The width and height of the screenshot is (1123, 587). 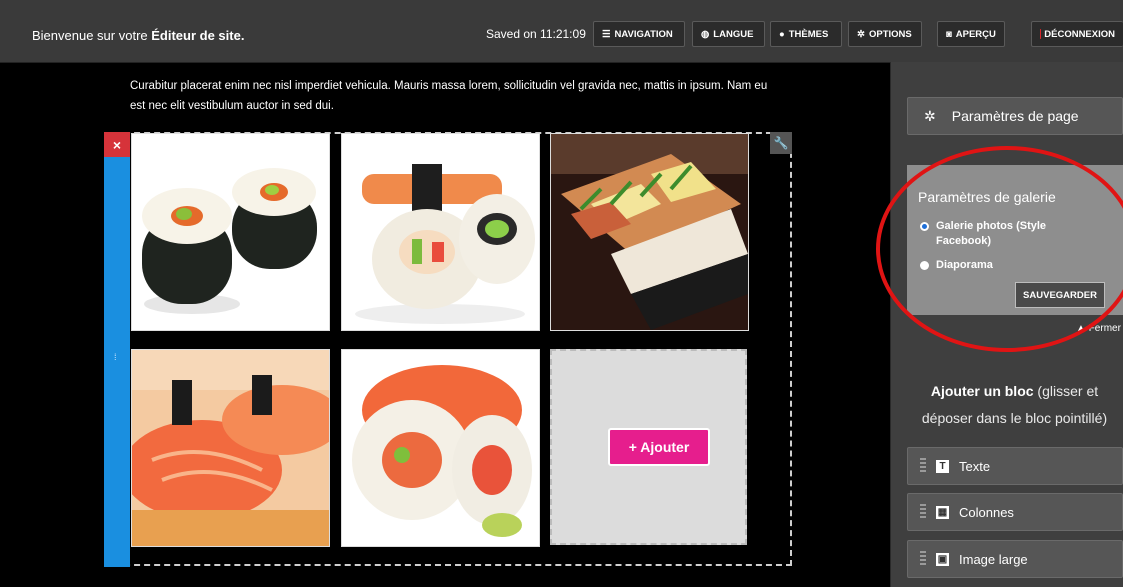 I want to click on block-columns-label: Colonnes, so click(x=986, y=512).